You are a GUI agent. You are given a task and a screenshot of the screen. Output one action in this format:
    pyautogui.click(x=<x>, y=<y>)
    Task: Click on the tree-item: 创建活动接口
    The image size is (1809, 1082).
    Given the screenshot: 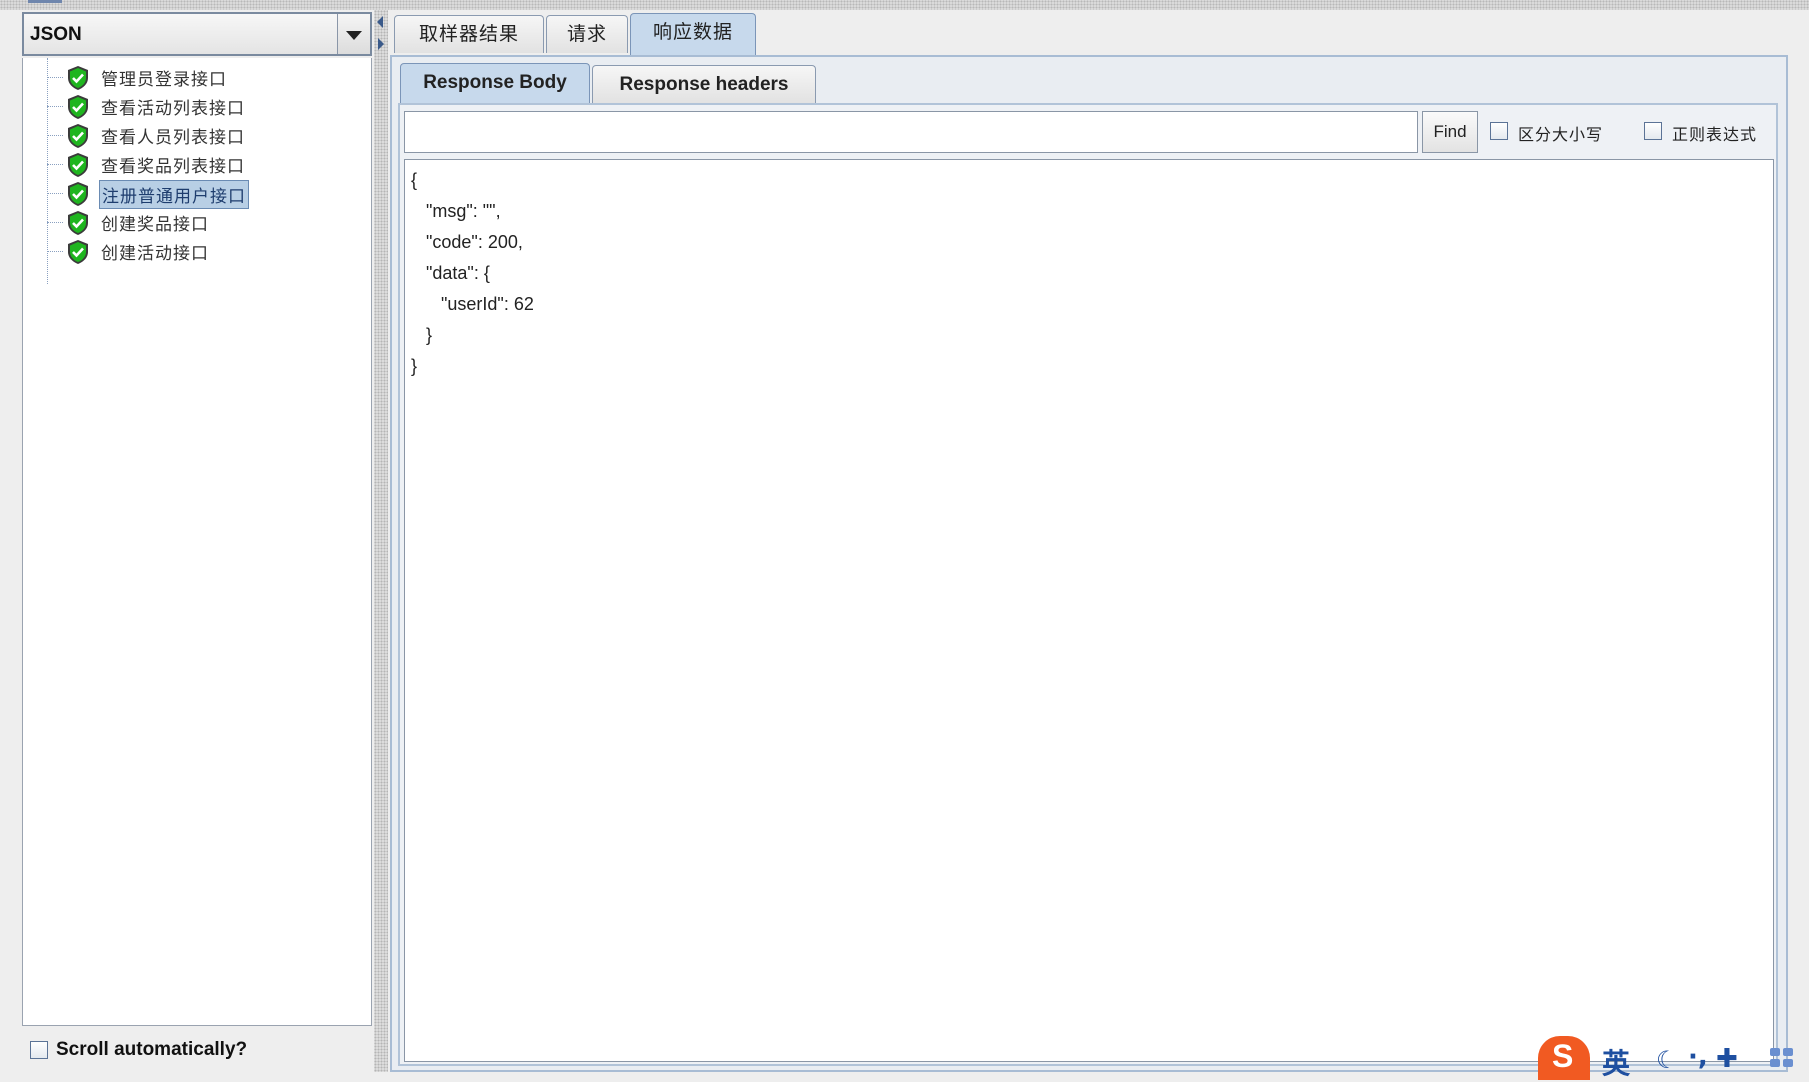 What is the action you would take?
    pyautogui.click(x=197, y=251)
    